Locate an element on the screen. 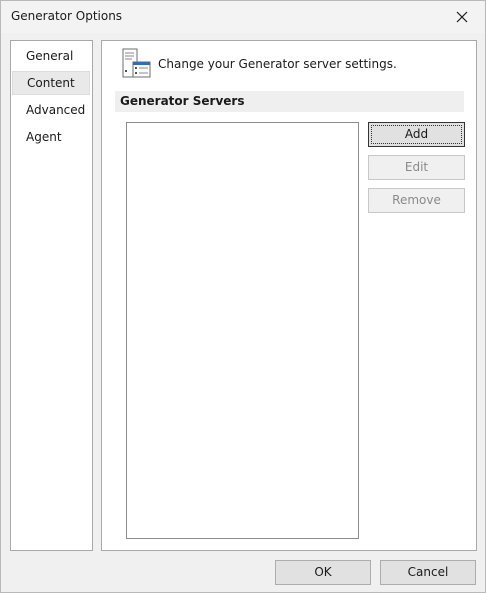 This screenshot has height=593, width=486. ok-button: OK is located at coordinates (323, 572).